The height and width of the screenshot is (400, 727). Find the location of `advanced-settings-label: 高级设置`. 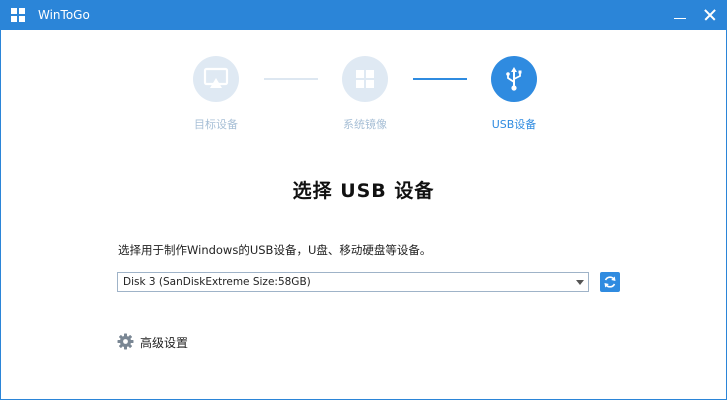

advanced-settings-label: 高级设置 is located at coordinates (164, 343).